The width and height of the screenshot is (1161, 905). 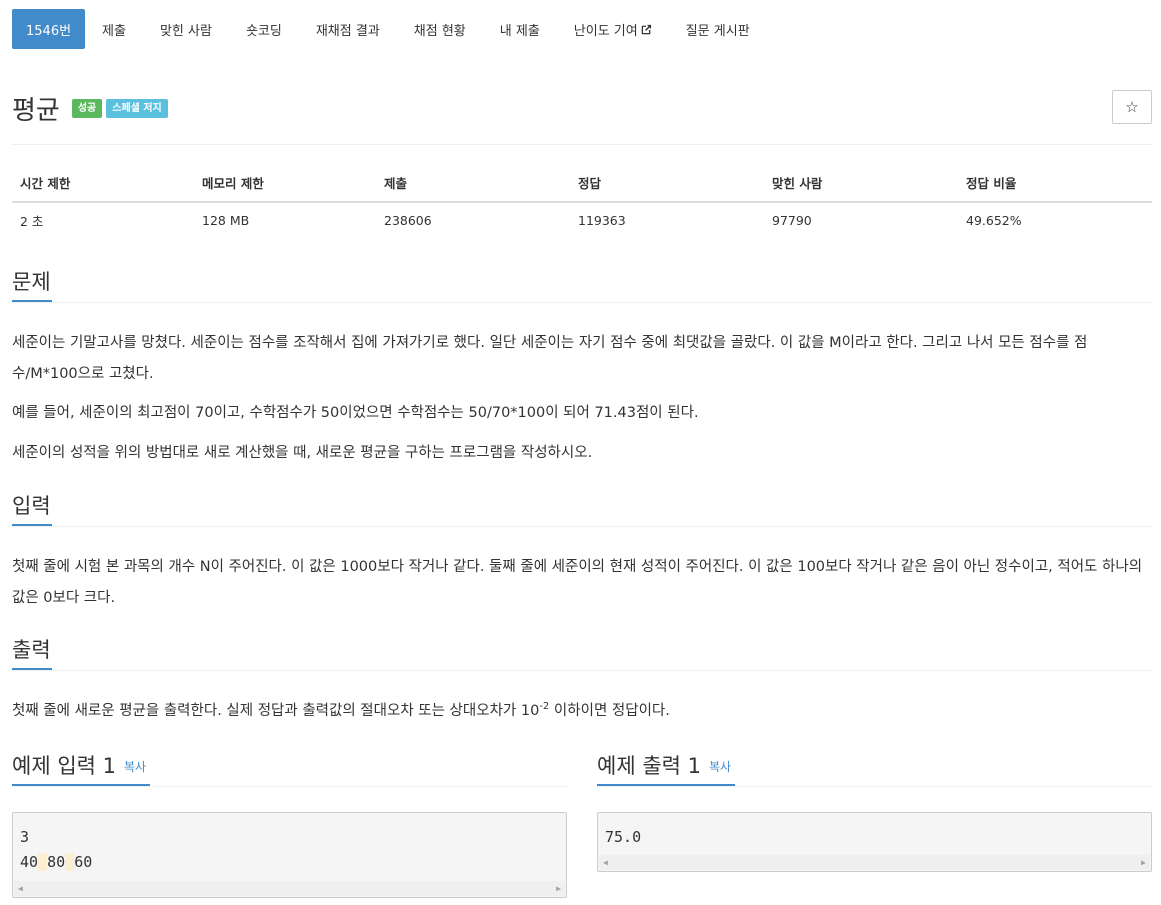 I want to click on sample-input-token: 80, so click(x=56, y=862).